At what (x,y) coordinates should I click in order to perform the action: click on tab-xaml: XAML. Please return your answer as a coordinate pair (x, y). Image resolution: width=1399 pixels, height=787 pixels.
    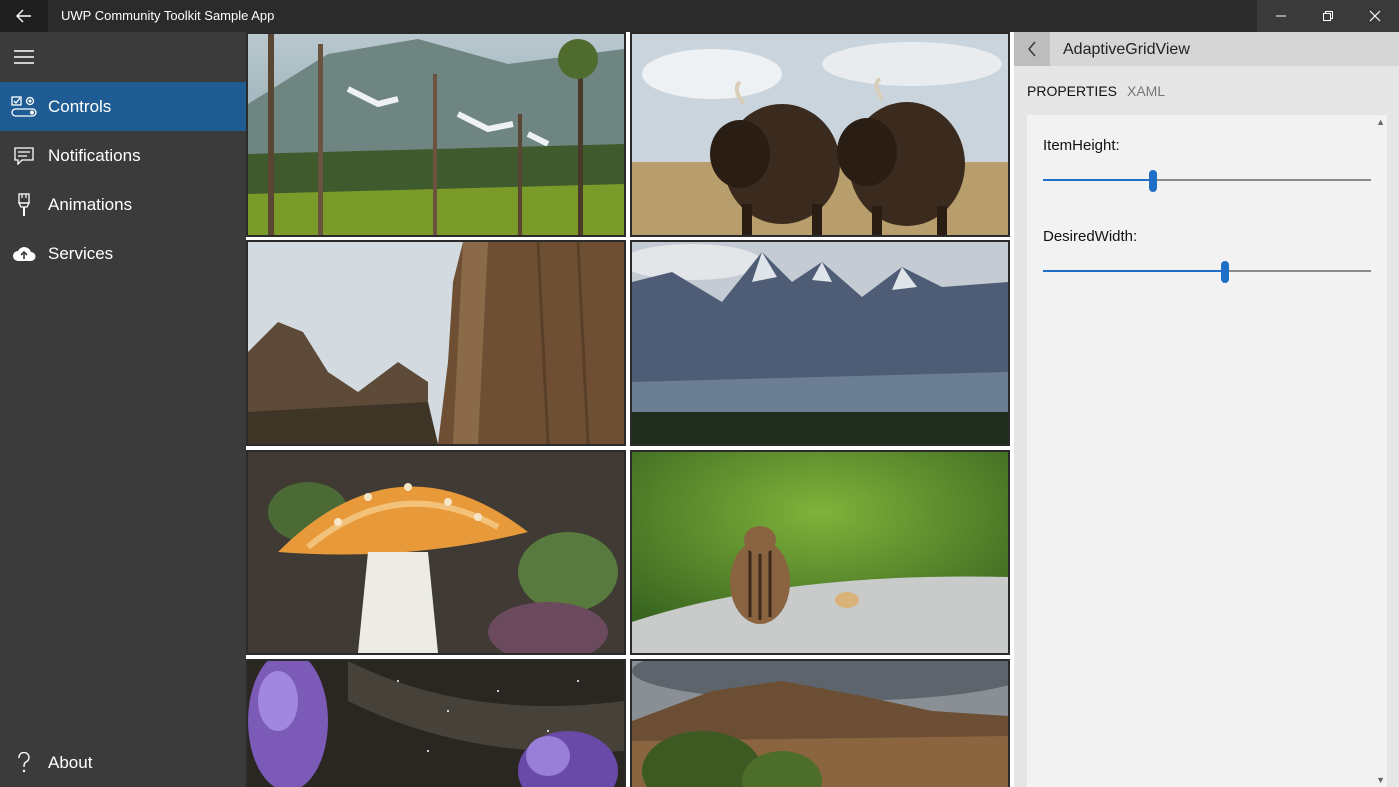
    Looking at the image, I should click on (1146, 91).